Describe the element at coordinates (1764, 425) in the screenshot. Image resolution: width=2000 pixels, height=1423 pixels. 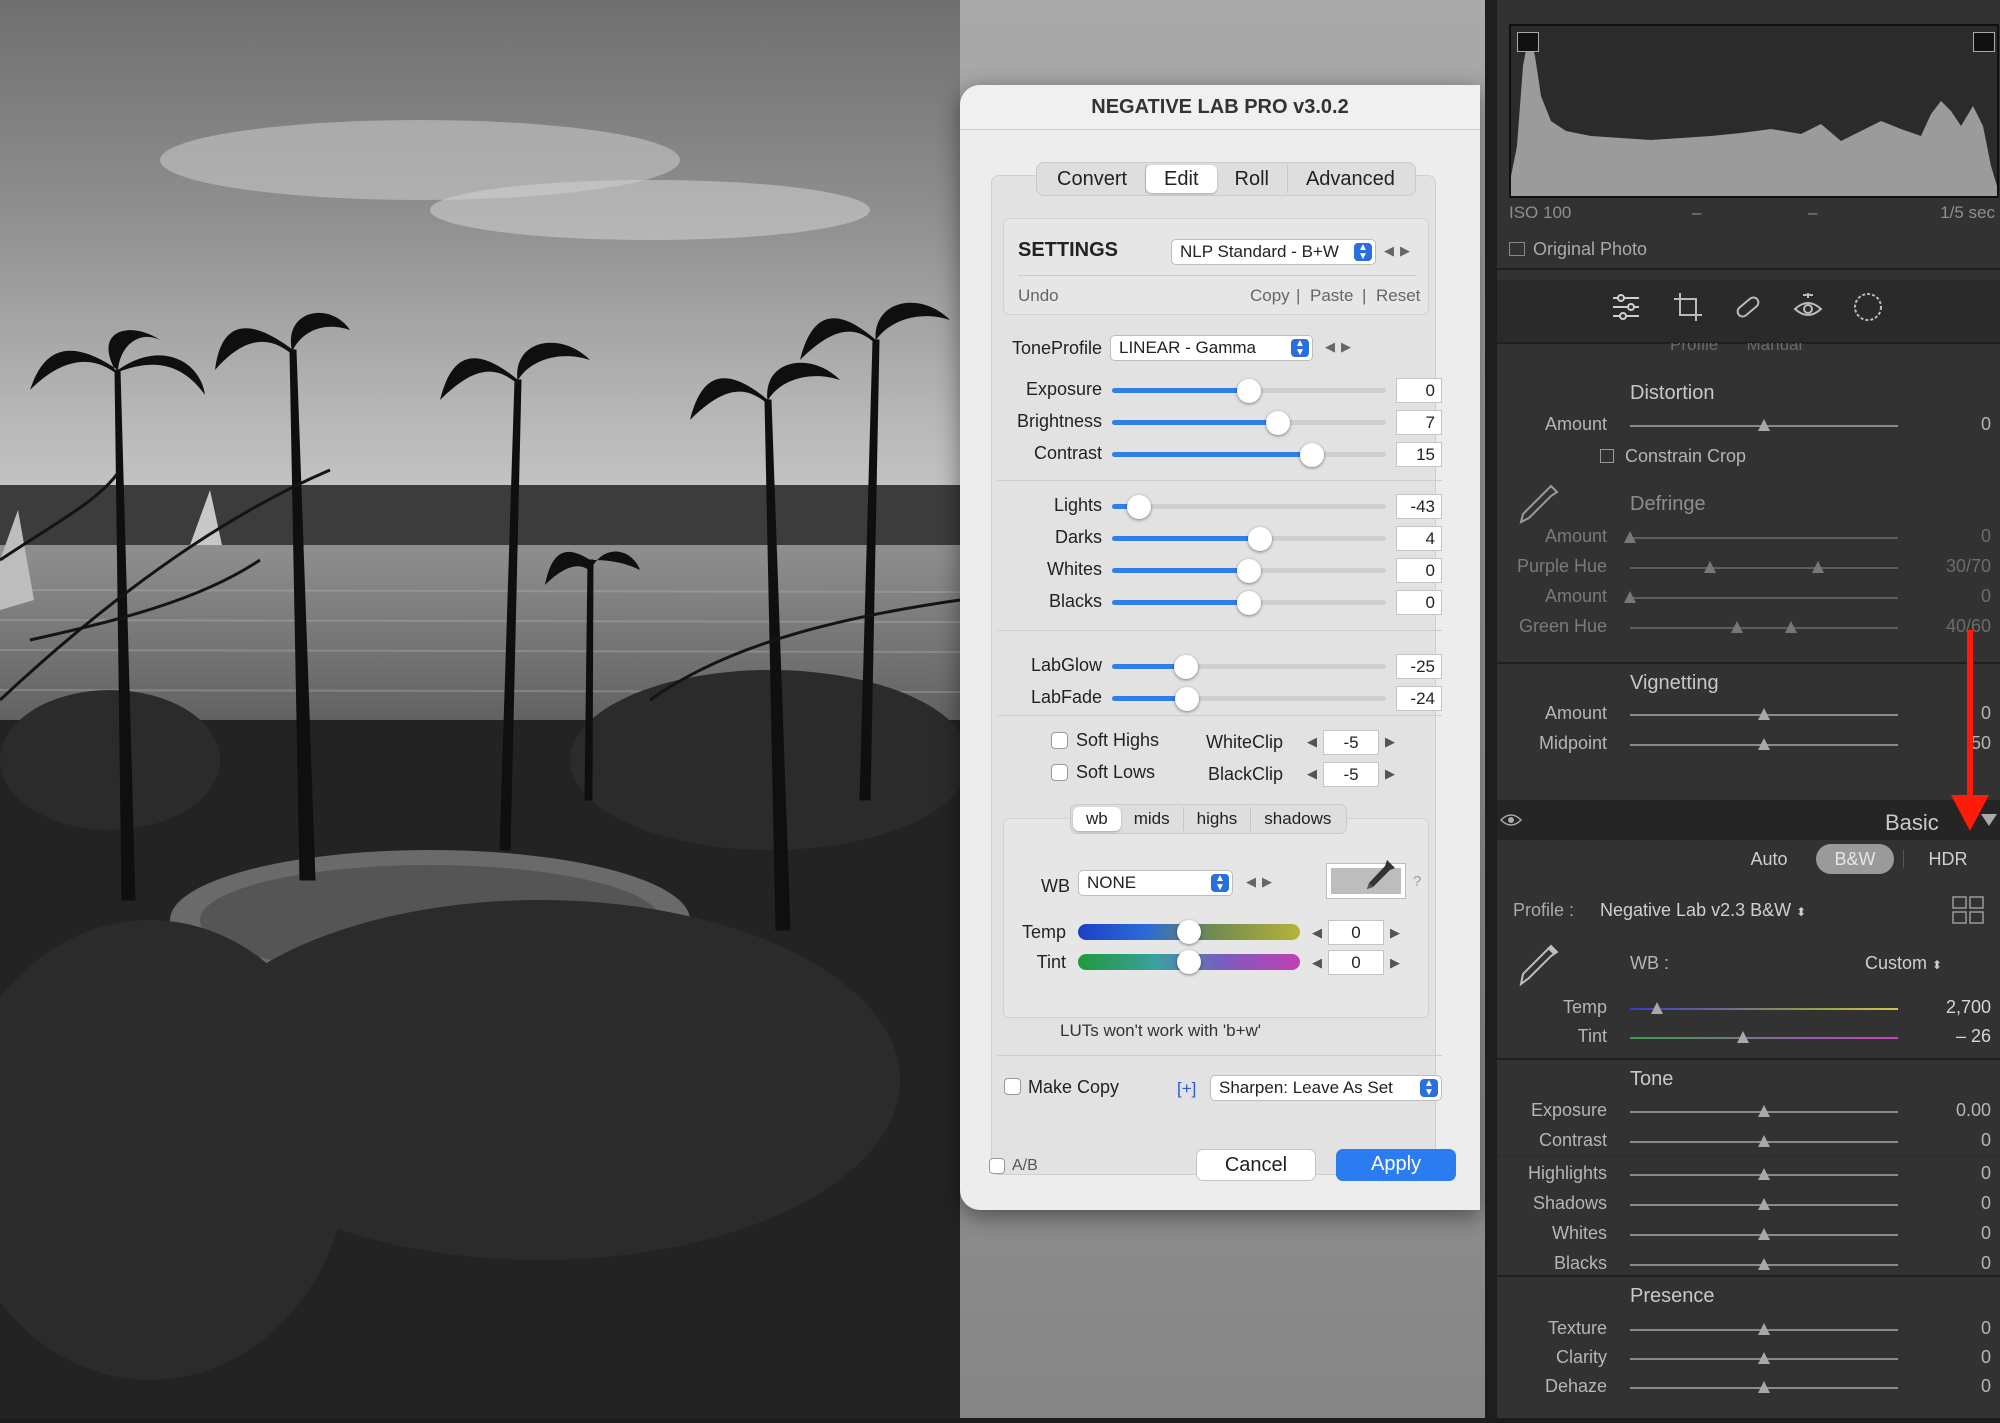
I see `distortion-amount-slider` at that location.